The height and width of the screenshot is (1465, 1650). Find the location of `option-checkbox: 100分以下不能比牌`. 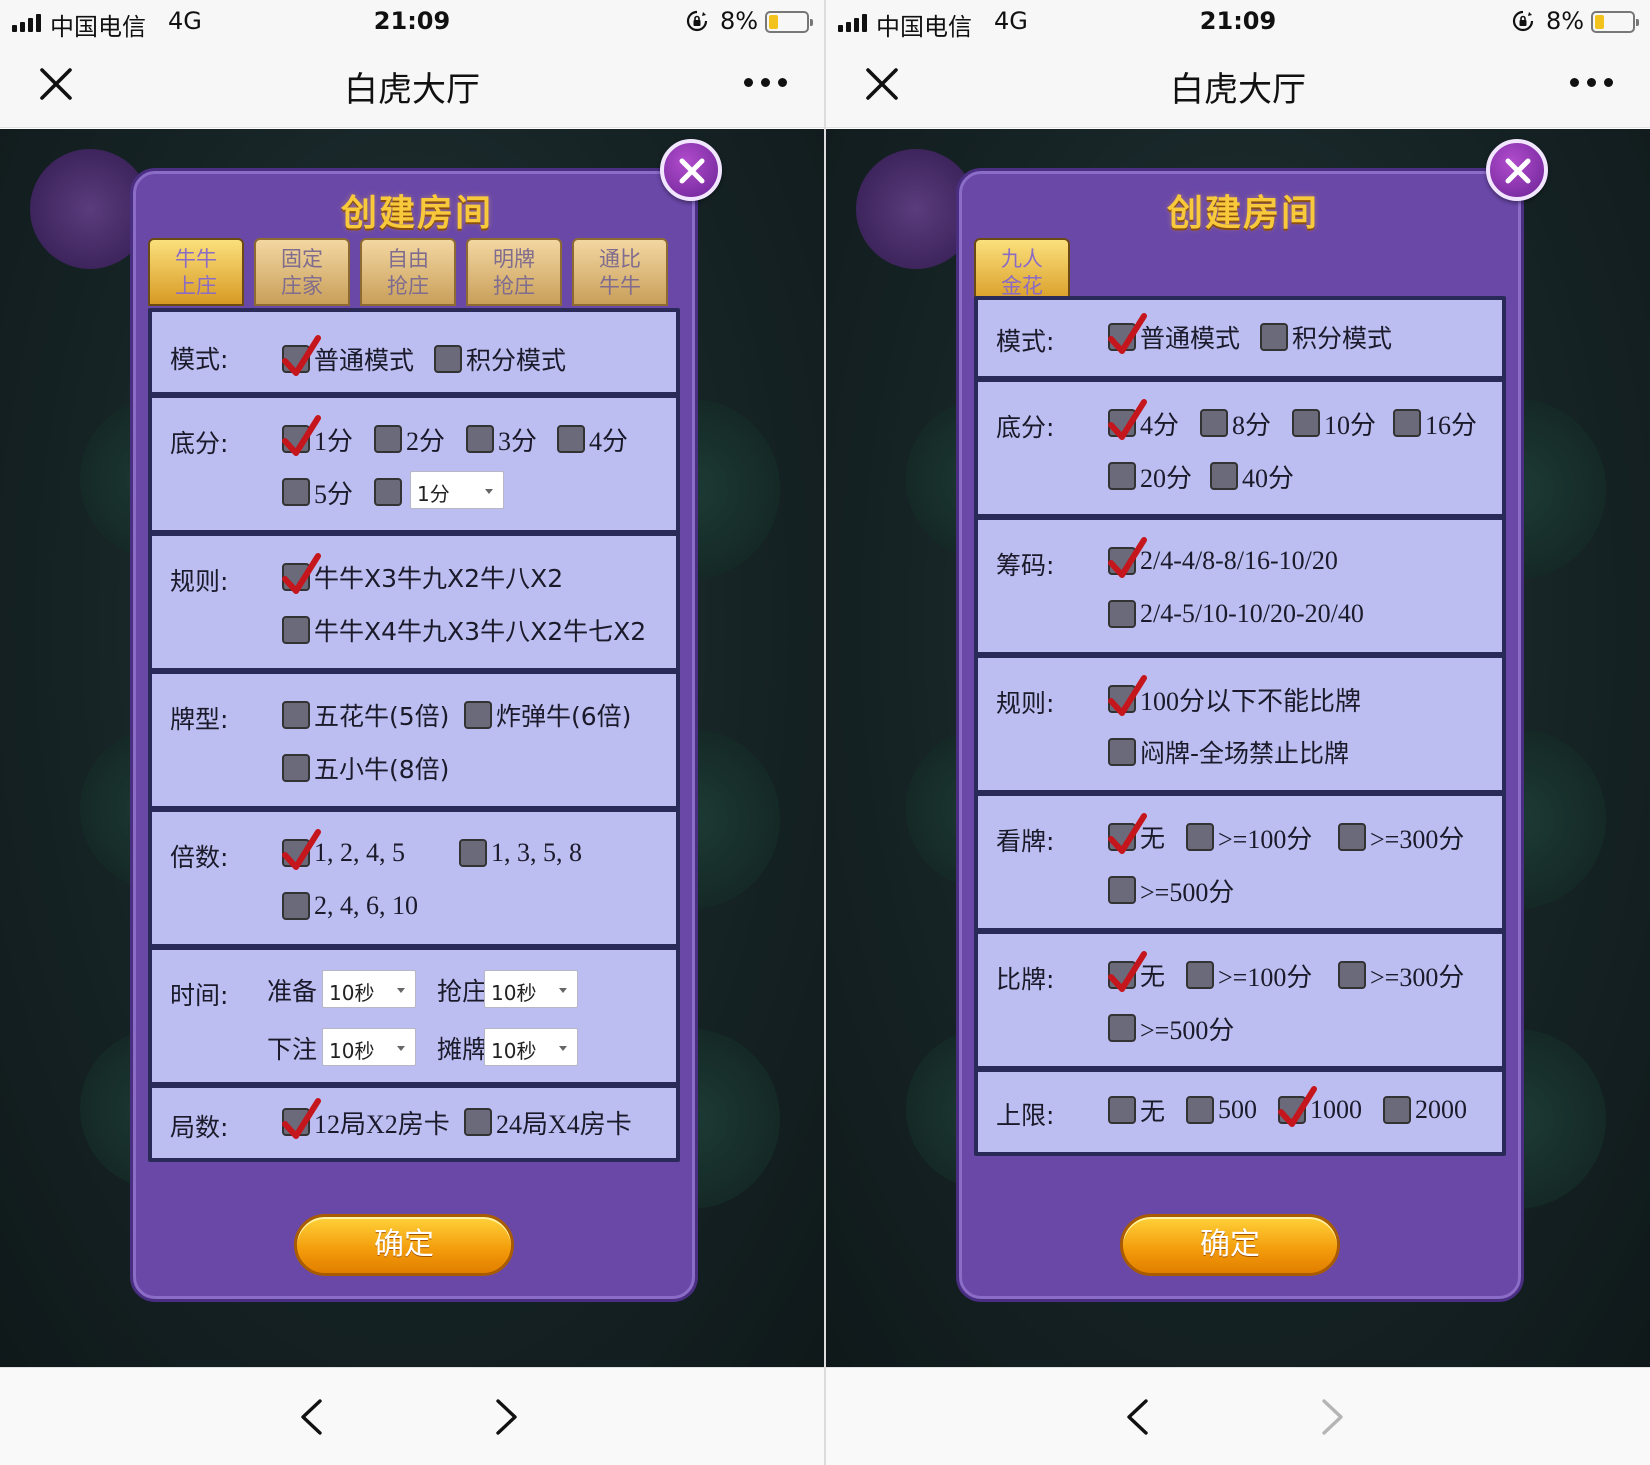

option-checkbox: 100分以下不能比牌 is located at coordinates (1234, 695).